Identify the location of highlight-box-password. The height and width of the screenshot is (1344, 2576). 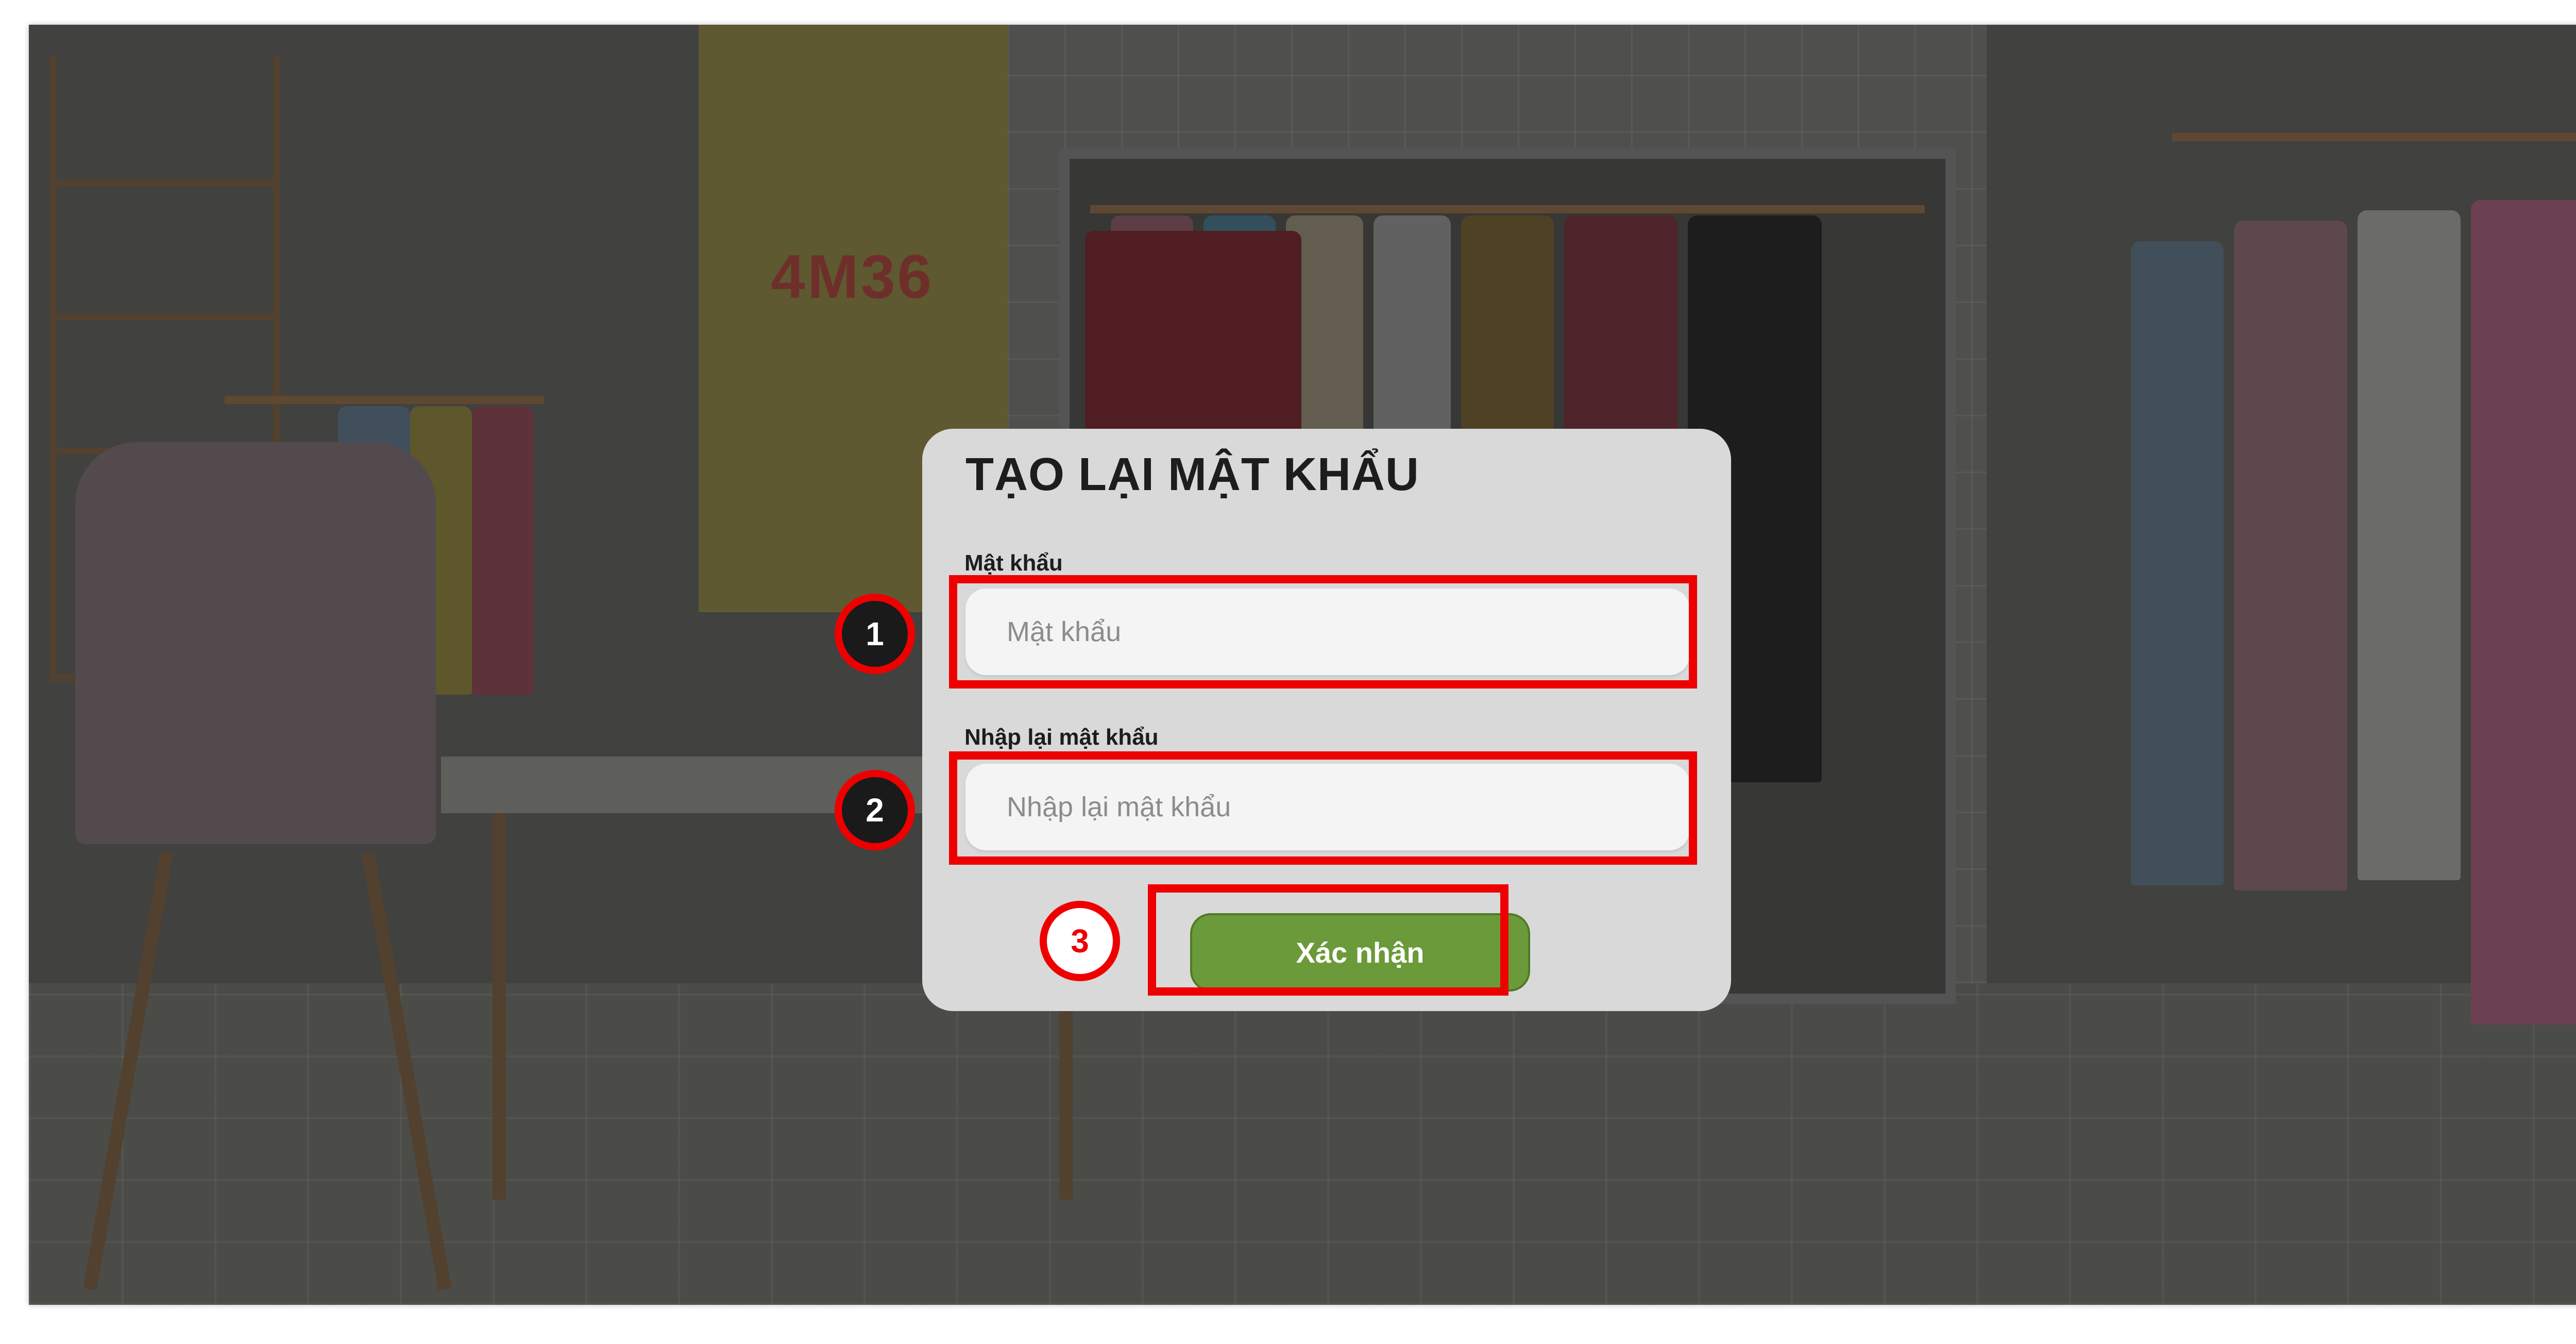
(1323, 631).